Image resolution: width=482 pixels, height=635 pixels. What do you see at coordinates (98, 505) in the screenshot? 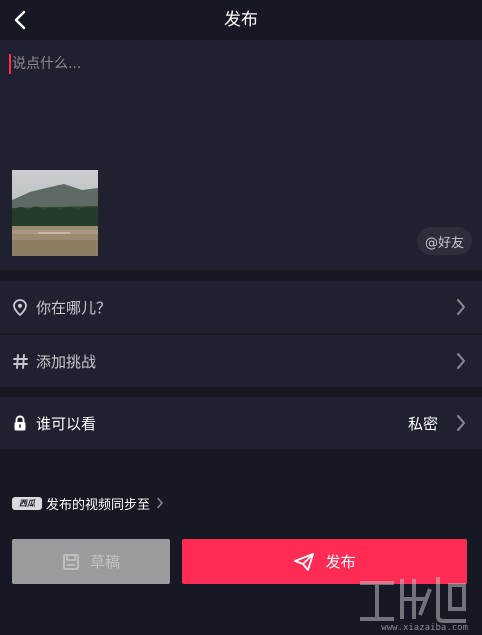
I see `sync-label: 发布的视频同步至` at bounding box center [98, 505].